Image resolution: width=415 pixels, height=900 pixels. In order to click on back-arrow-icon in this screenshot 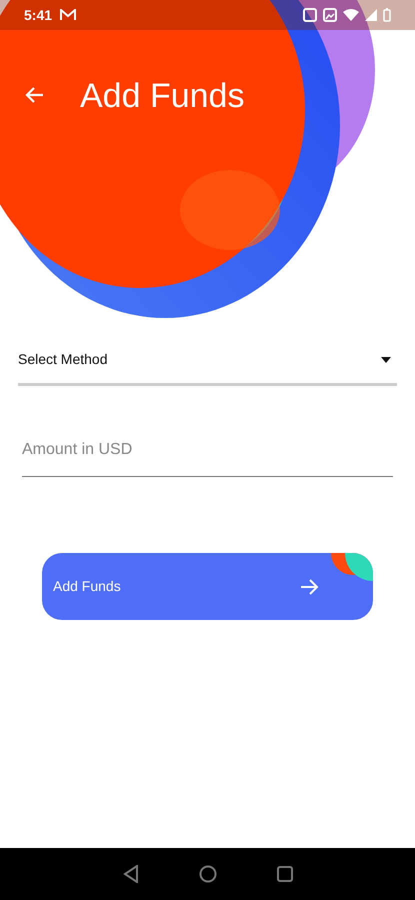, I will do `click(34, 95)`.